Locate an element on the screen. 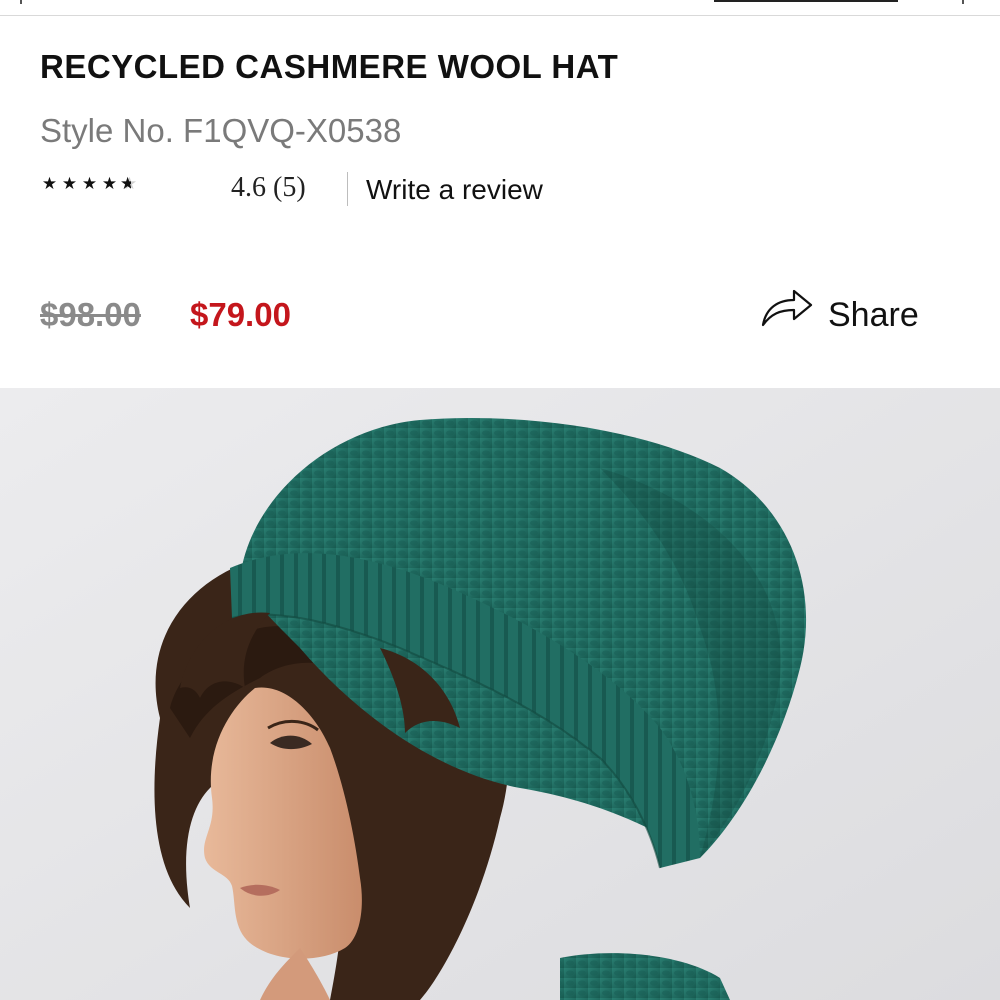 The height and width of the screenshot is (1000, 1000). rating-summary: 4.6 (5) is located at coordinates (268, 188).